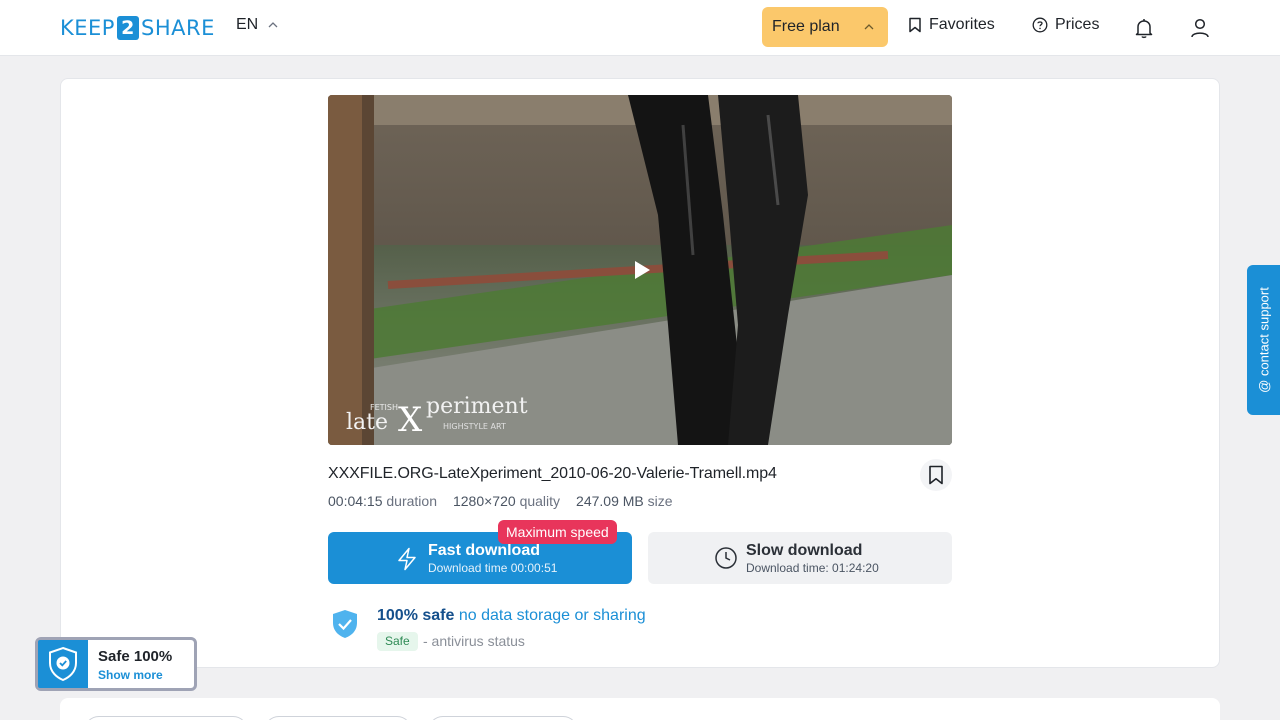 Image resolution: width=1280 pixels, height=720 pixels. Describe the element at coordinates (660, 501) in the screenshot. I see `size-label: size` at that location.